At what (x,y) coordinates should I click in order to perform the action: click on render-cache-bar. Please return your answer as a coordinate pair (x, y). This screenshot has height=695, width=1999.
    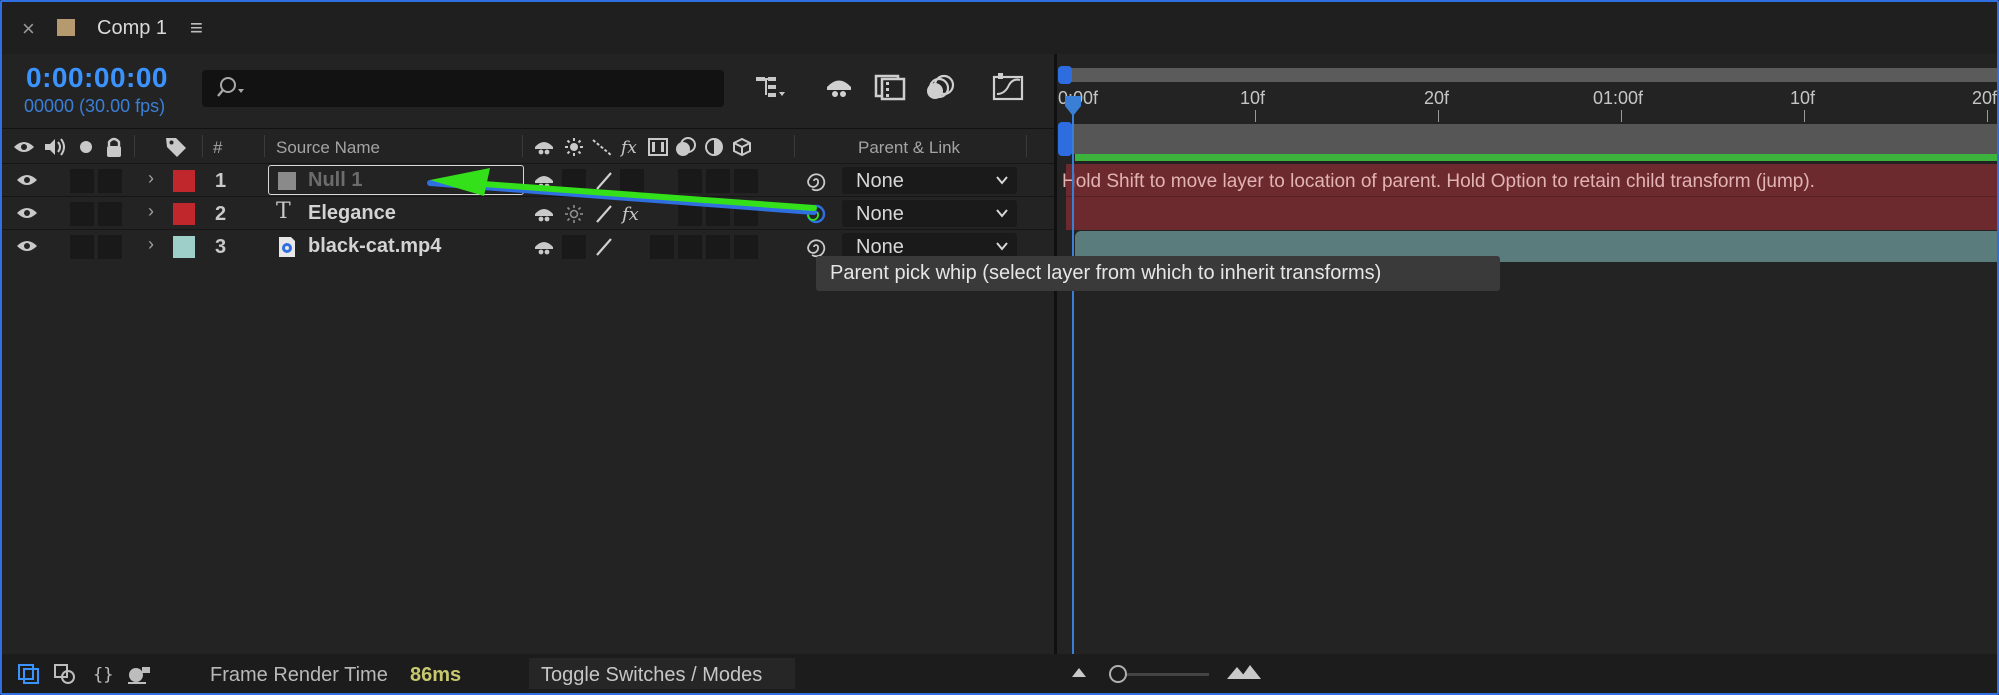
    Looking at the image, I should click on (1536, 157).